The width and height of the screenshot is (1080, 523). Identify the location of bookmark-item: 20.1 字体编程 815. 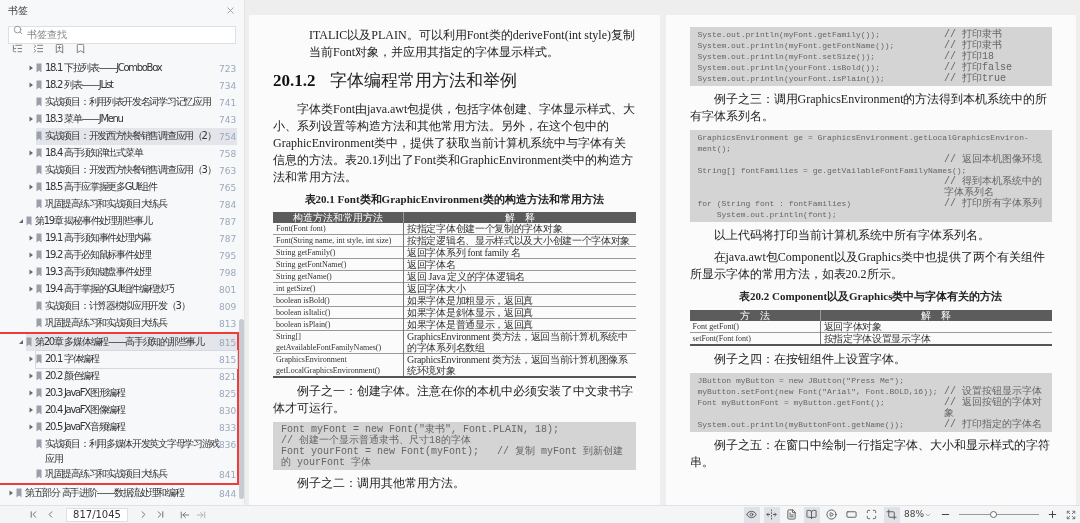
(136, 359).